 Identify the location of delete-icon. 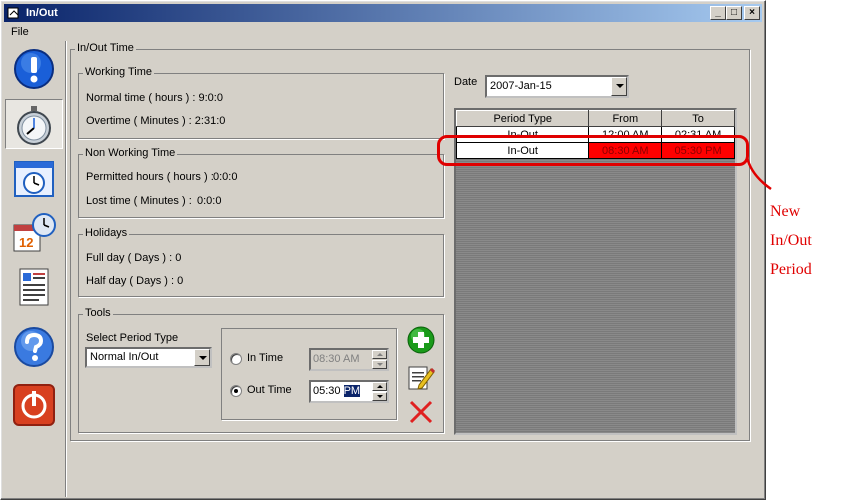
(421, 412).